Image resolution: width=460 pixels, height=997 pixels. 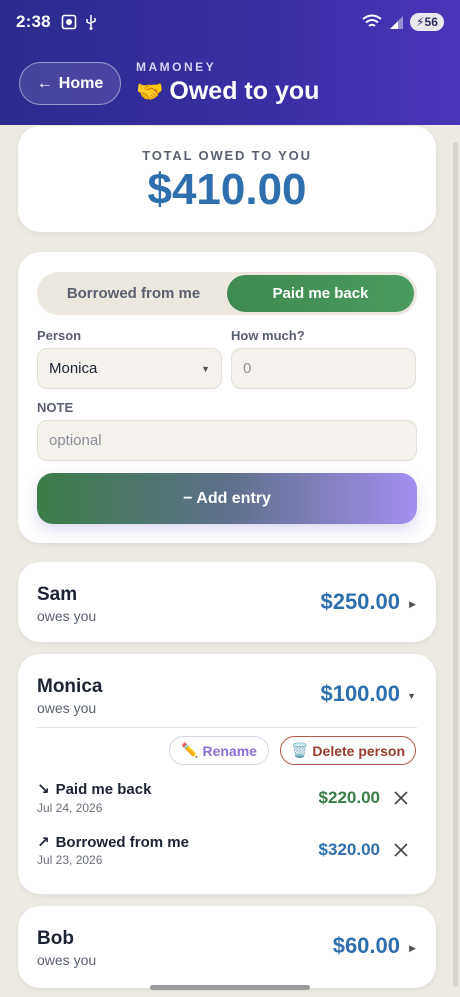 What do you see at coordinates (44, 83) in the screenshot?
I see `back-arrow-icon: ←` at bounding box center [44, 83].